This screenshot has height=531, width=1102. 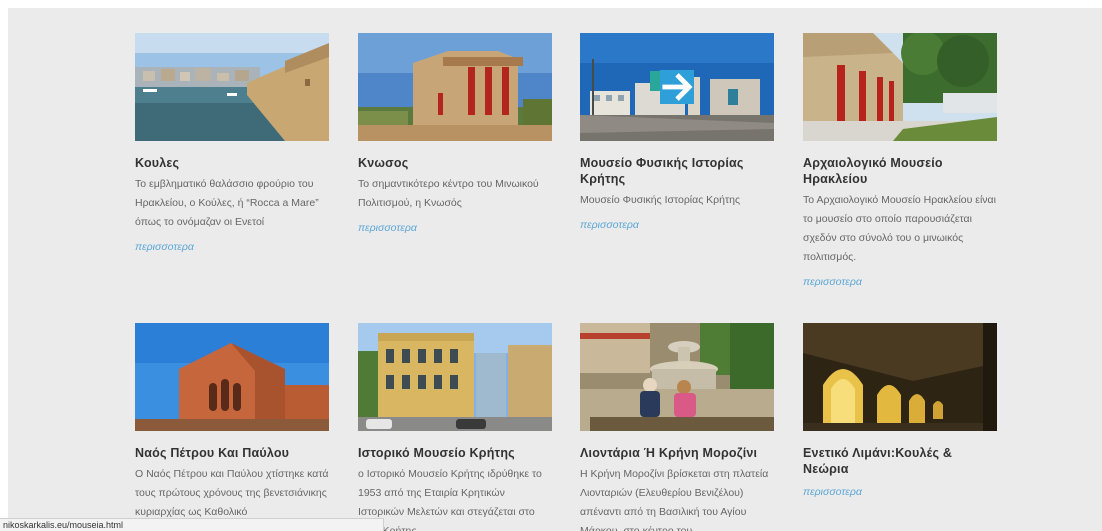 I want to click on venetian-harbour-arches-image, so click(x=900, y=377).